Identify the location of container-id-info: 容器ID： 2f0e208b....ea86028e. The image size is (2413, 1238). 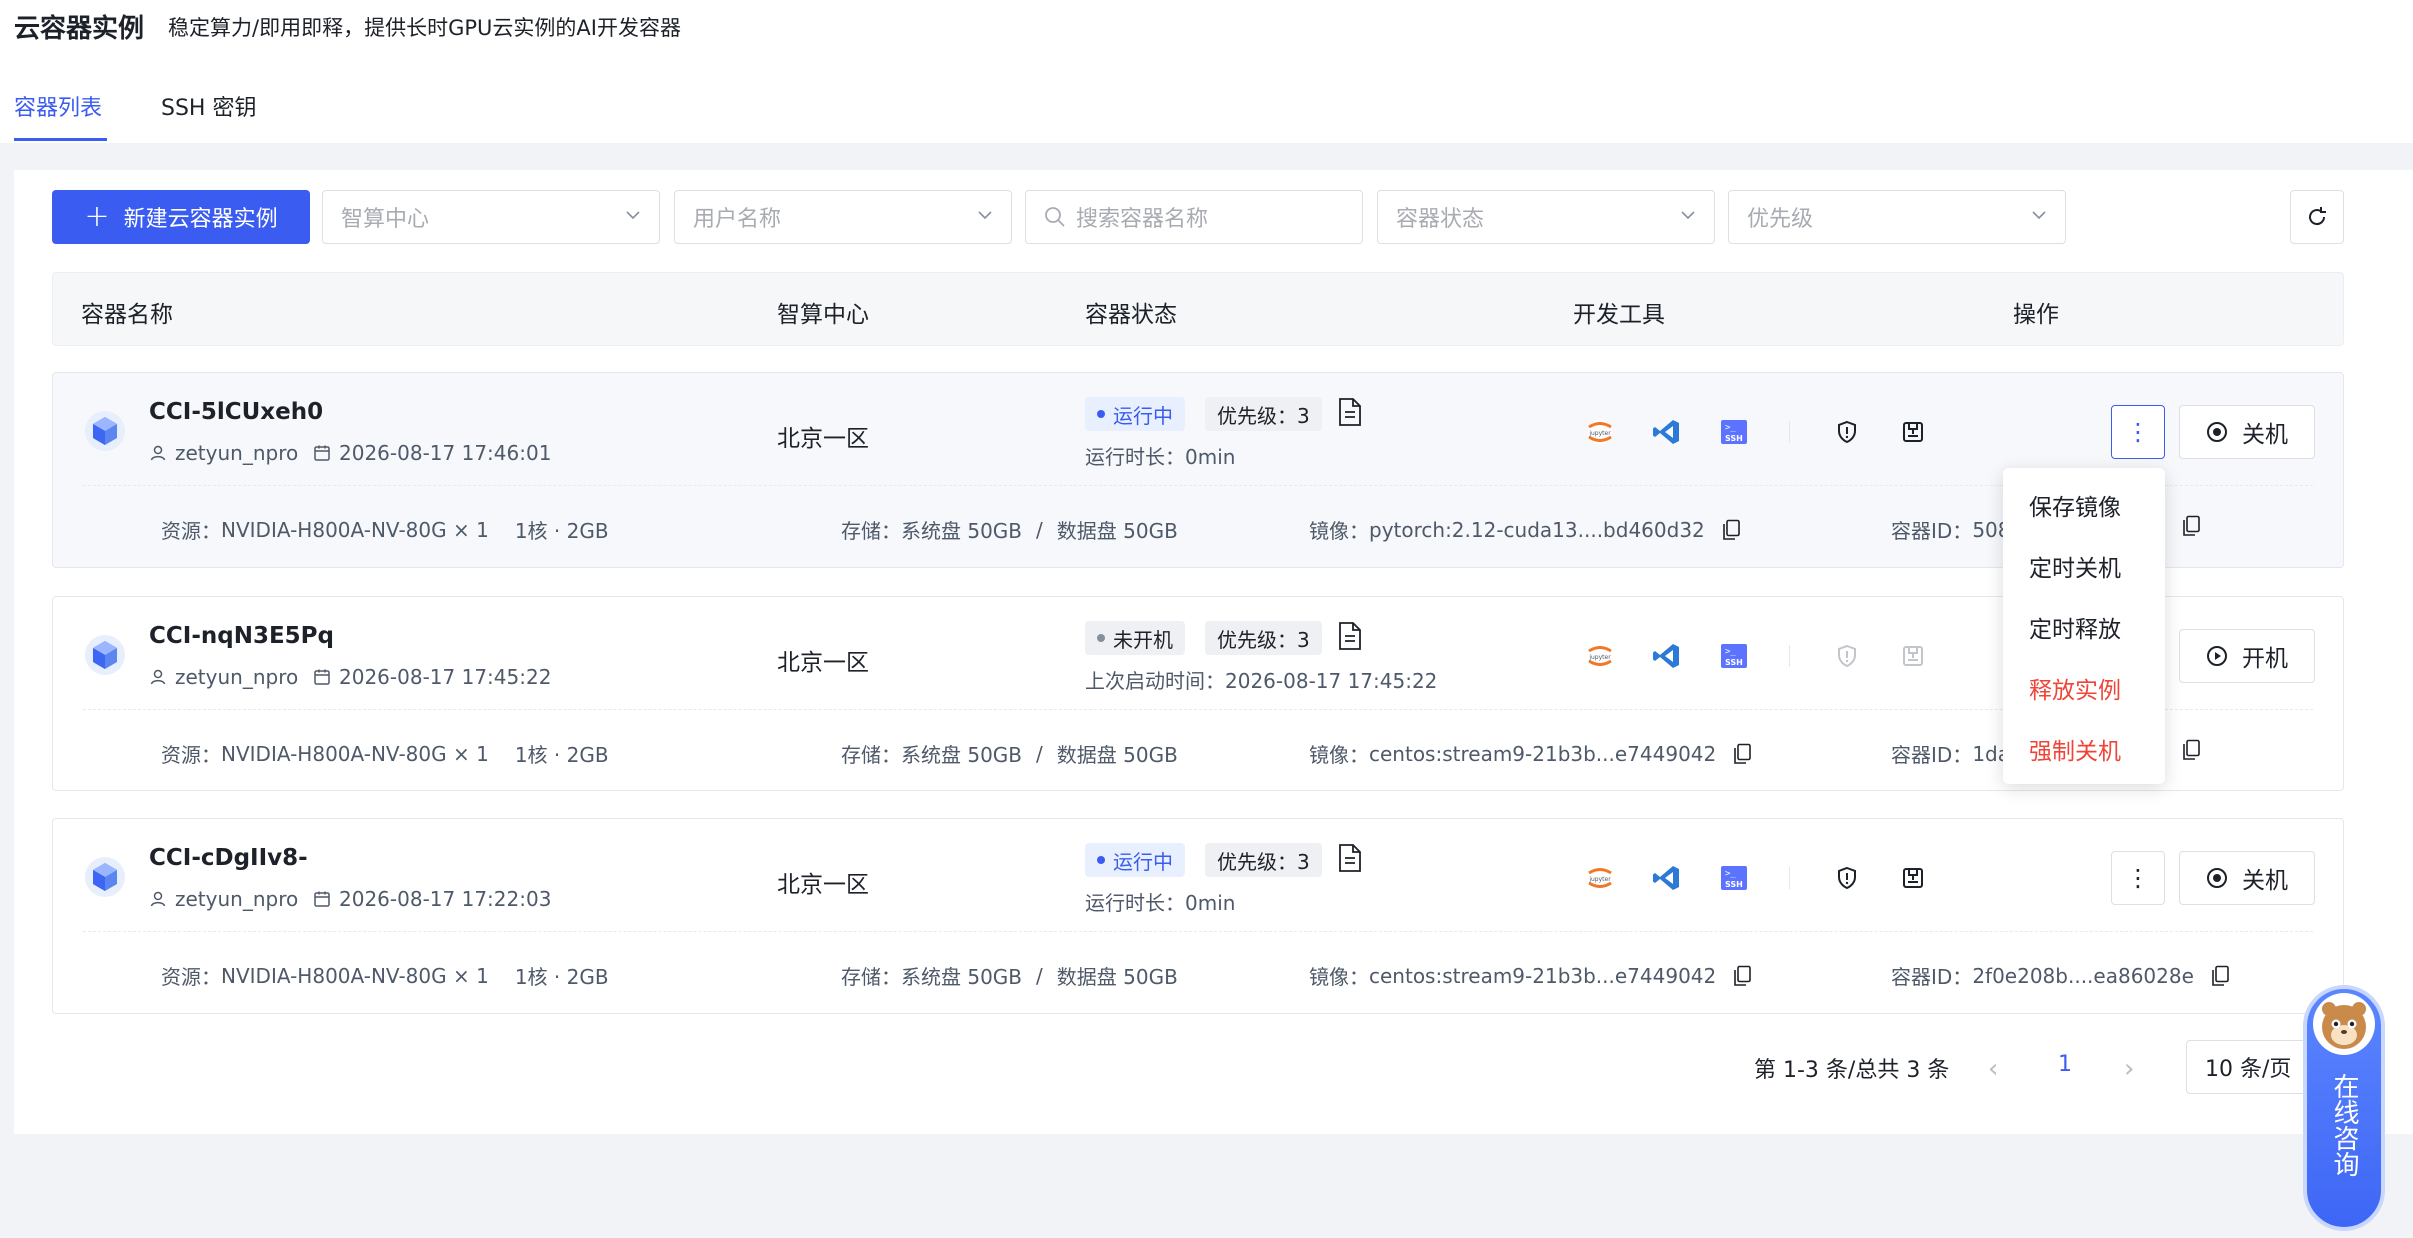
(2060, 975).